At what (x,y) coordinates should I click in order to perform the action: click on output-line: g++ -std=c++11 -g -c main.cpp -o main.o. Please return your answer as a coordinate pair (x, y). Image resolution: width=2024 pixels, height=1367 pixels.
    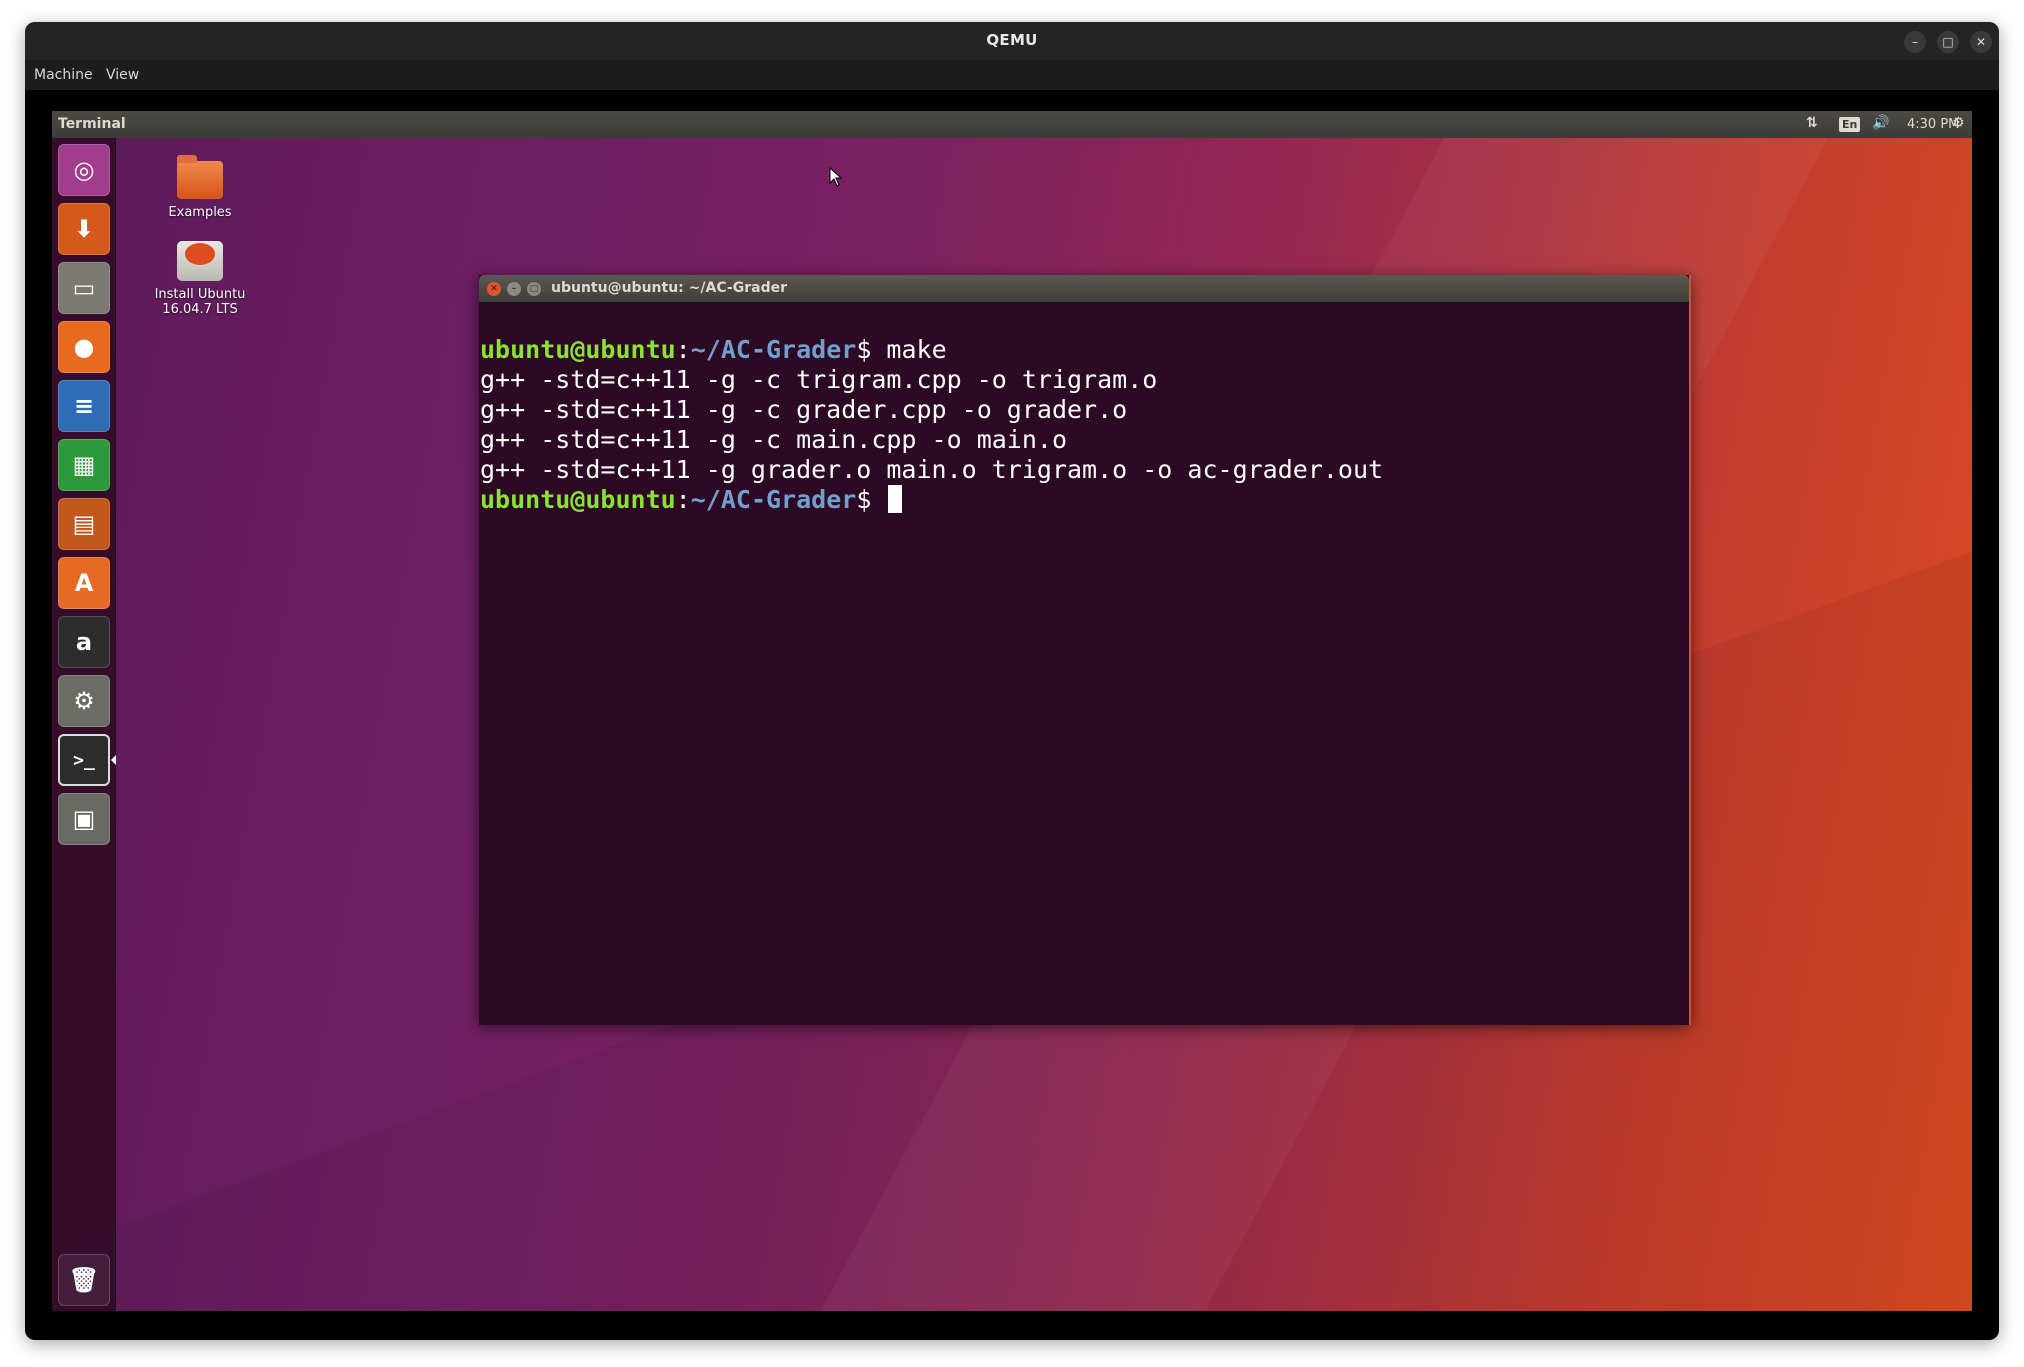
    Looking at the image, I should click on (773, 439).